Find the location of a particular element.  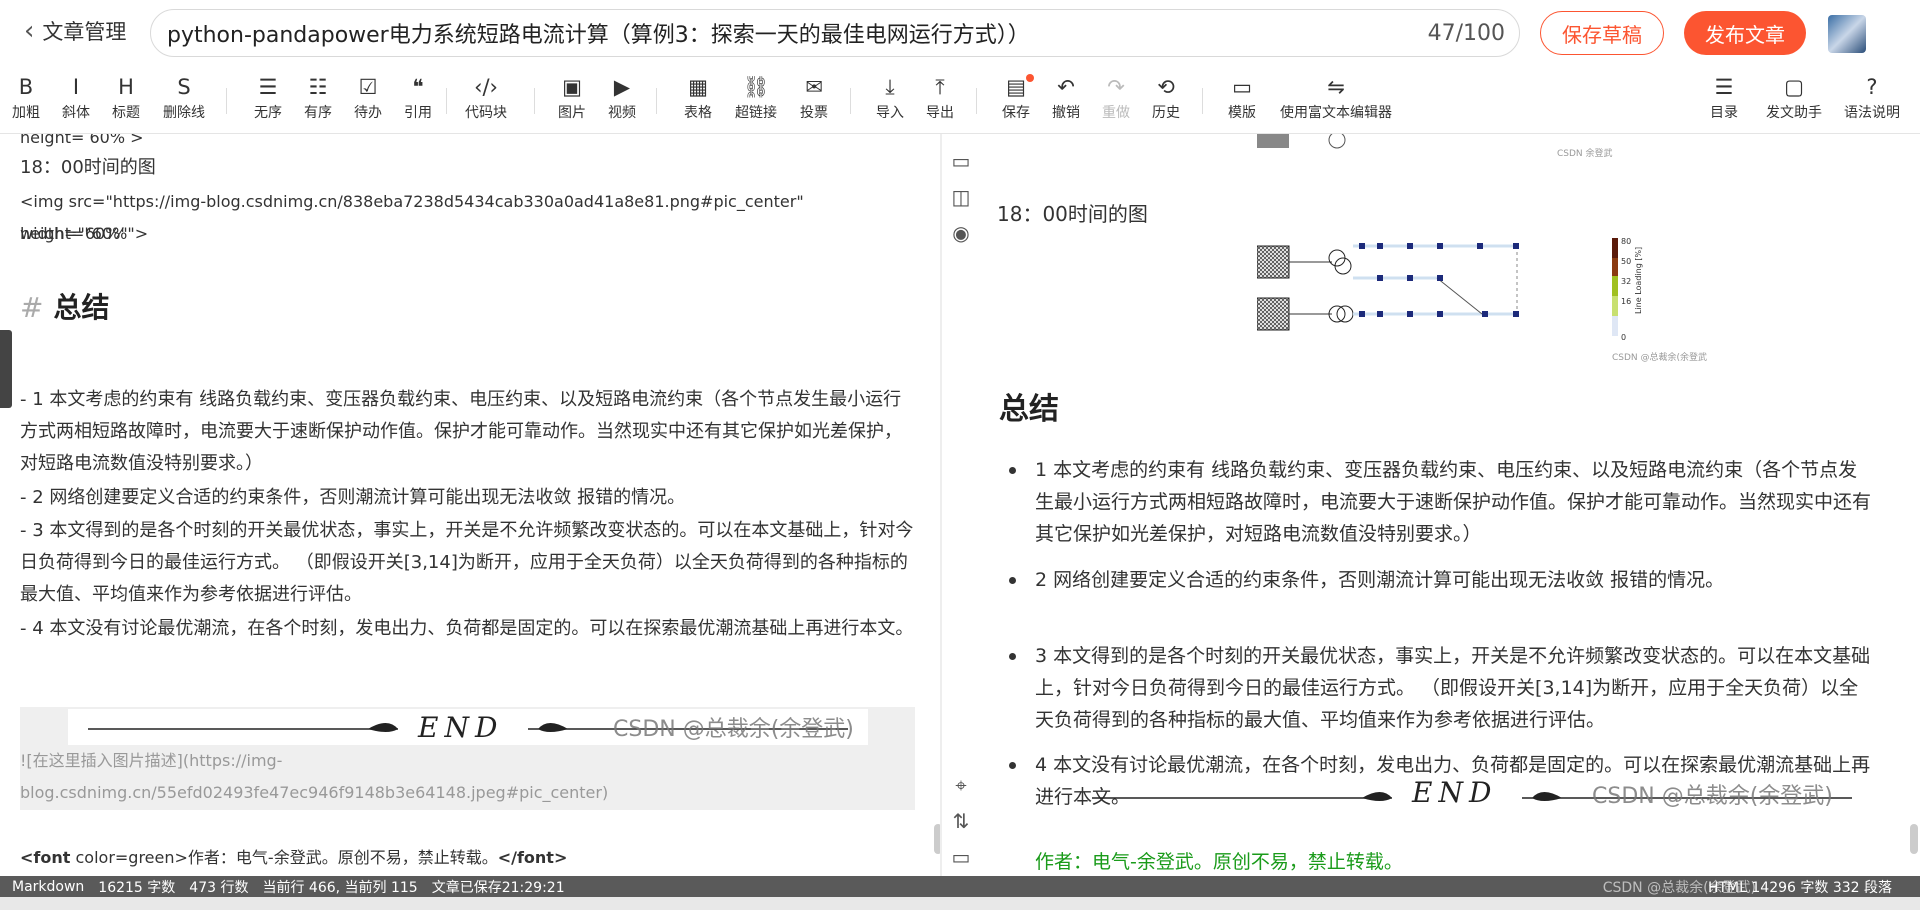

history-icon: ⟲ is located at coordinates (1166, 87).